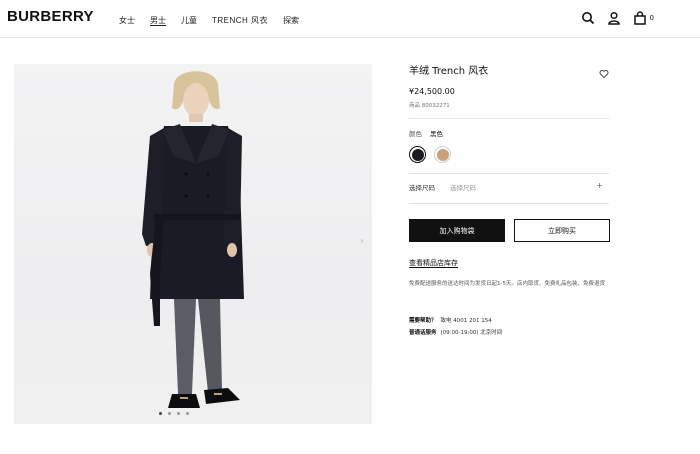 This screenshot has width=700, height=454. I want to click on main-nav: 女士 男士 儿童 TRENCH 风衣 探索, so click(216, 20).